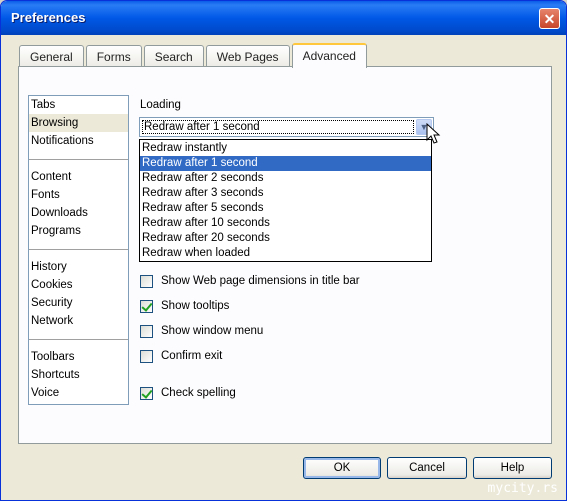 The image size is (567, 501). I want to click on sidebar-item-cookies: Cookies, so click(78, 285).